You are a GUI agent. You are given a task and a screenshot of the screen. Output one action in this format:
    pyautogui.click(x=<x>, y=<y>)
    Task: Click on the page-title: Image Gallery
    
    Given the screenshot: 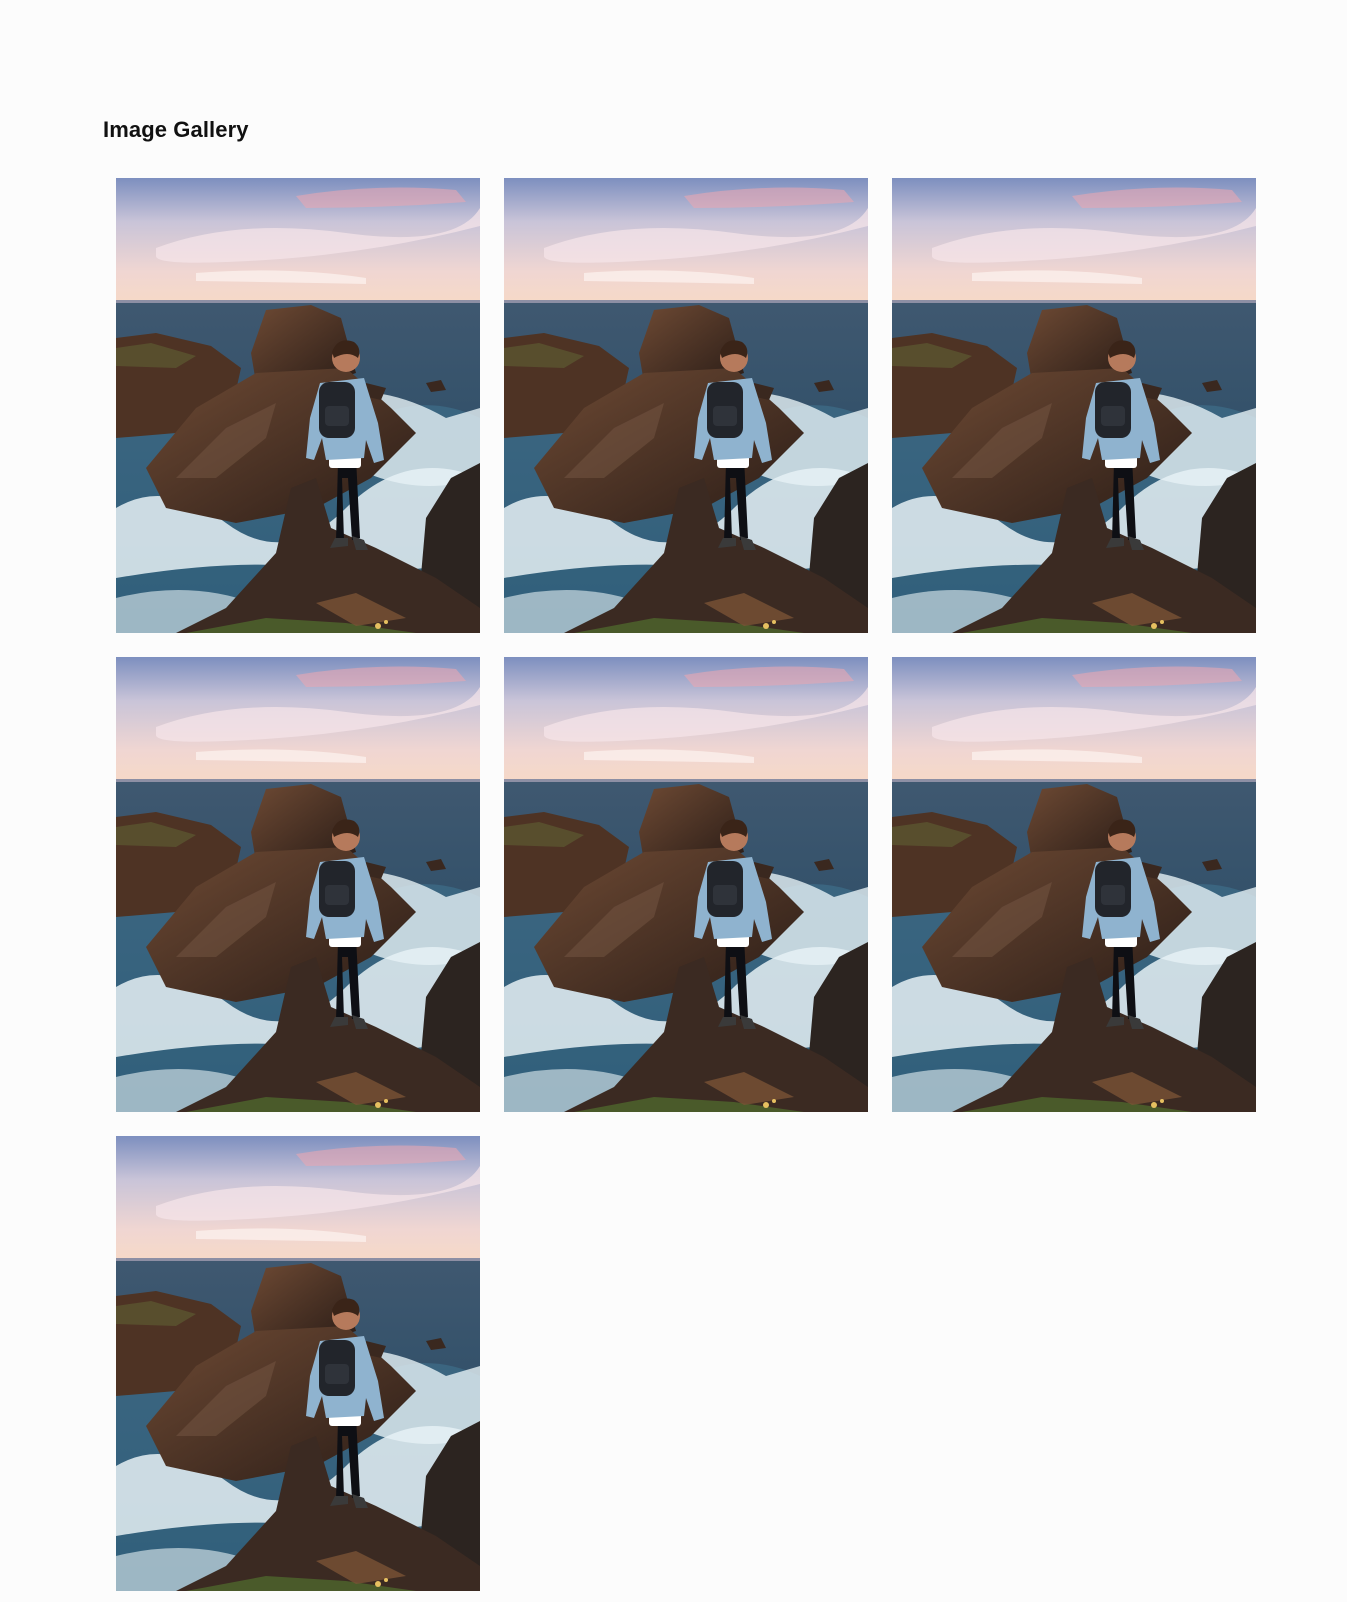 What is the action you would take?
    pyautogui.click(x=176, y=129)
    